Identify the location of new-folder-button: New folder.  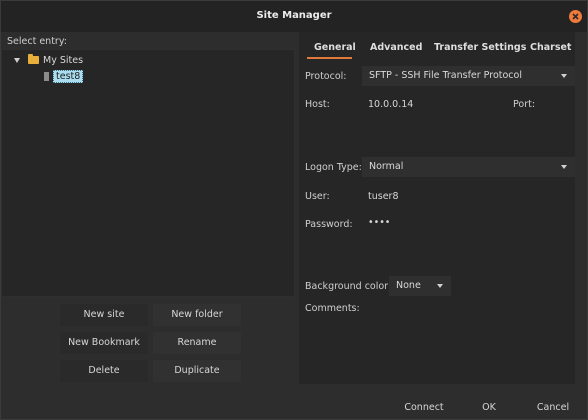
(197, 315).